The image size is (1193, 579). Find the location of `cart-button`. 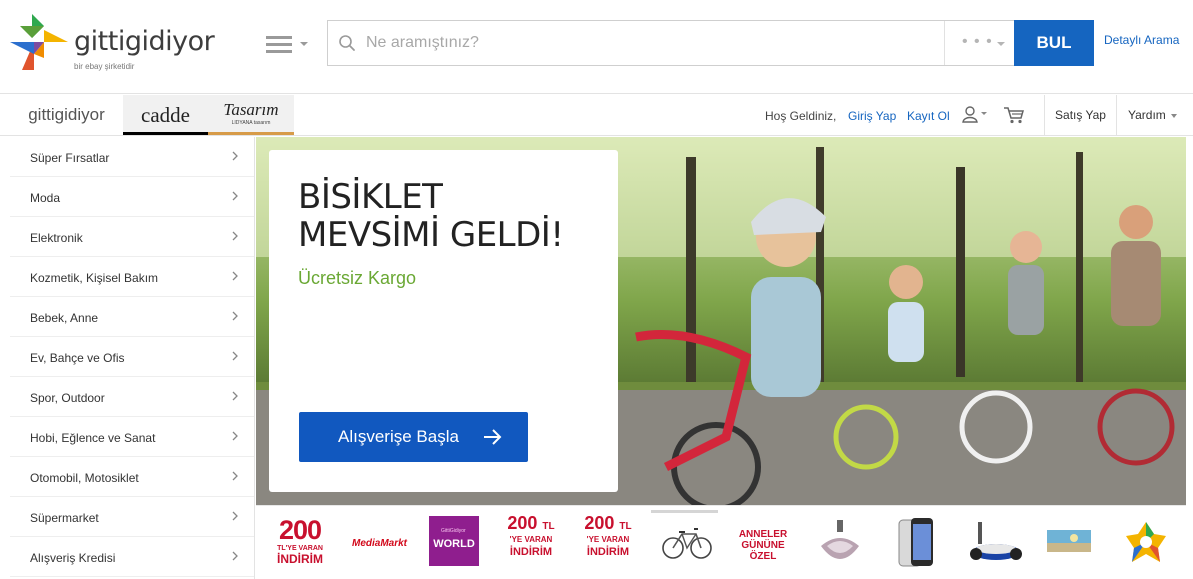

cart-button is located at coordinates (1014, 115).